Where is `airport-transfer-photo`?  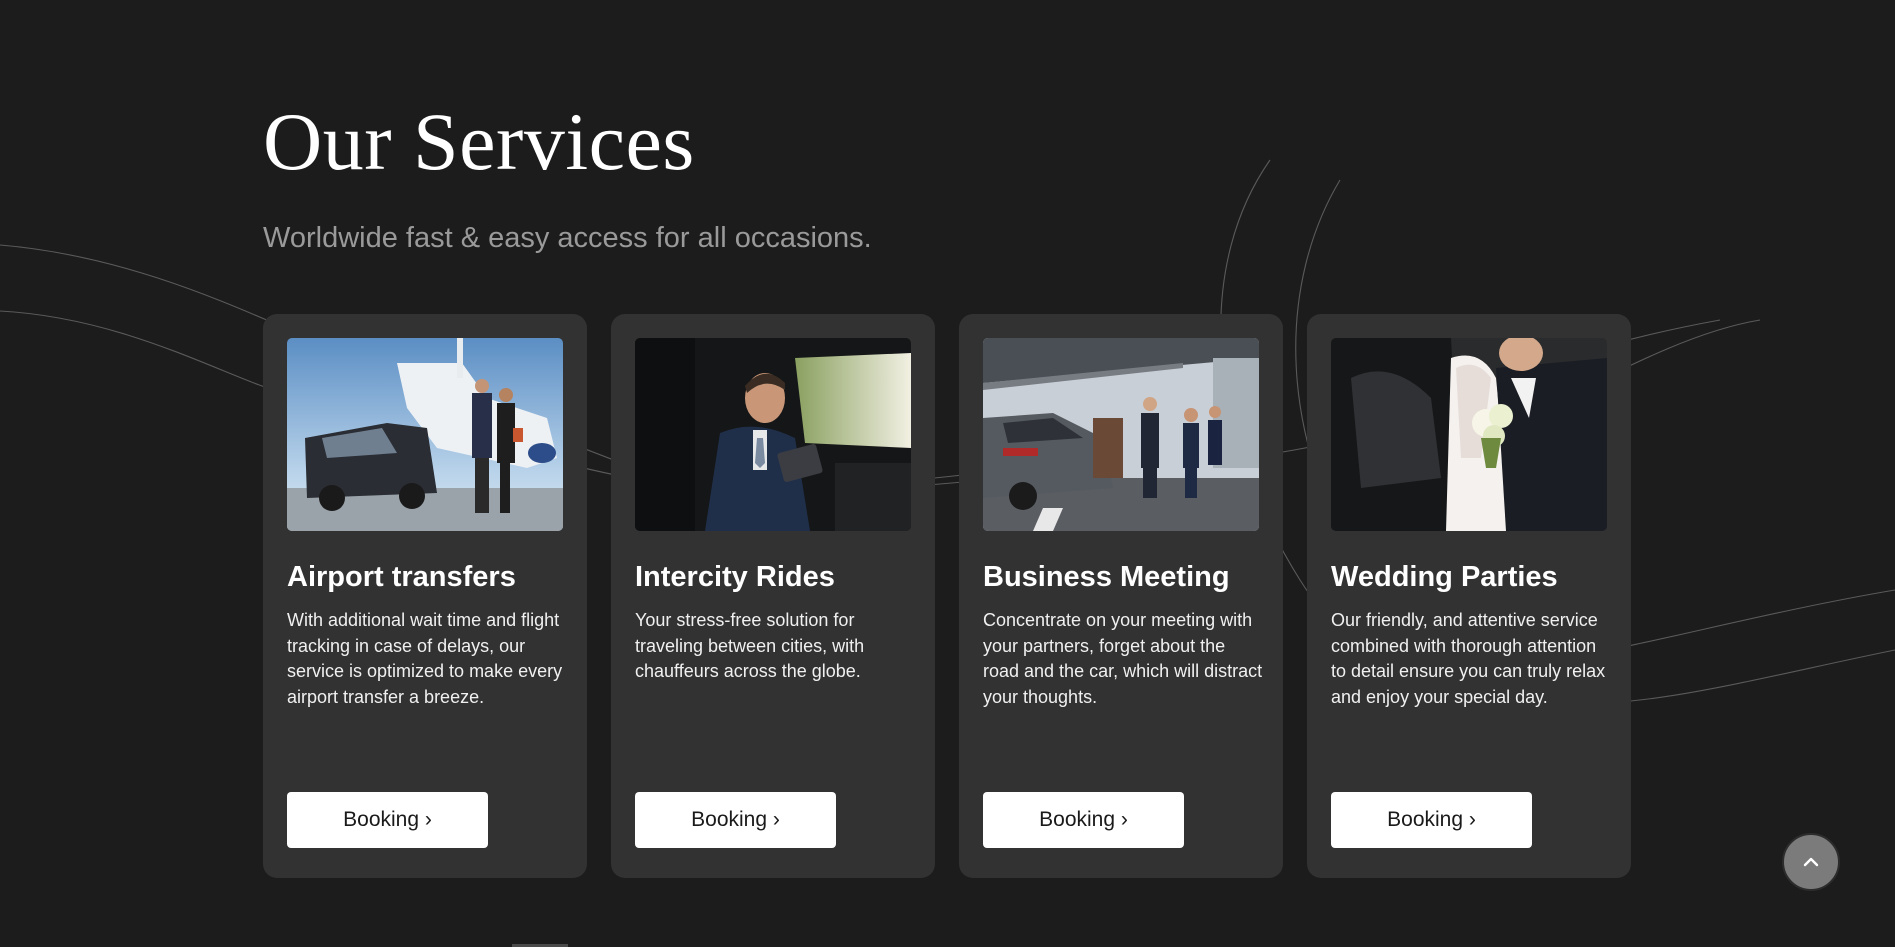 airport-transfer-photo is located at coordinates (425, 434).